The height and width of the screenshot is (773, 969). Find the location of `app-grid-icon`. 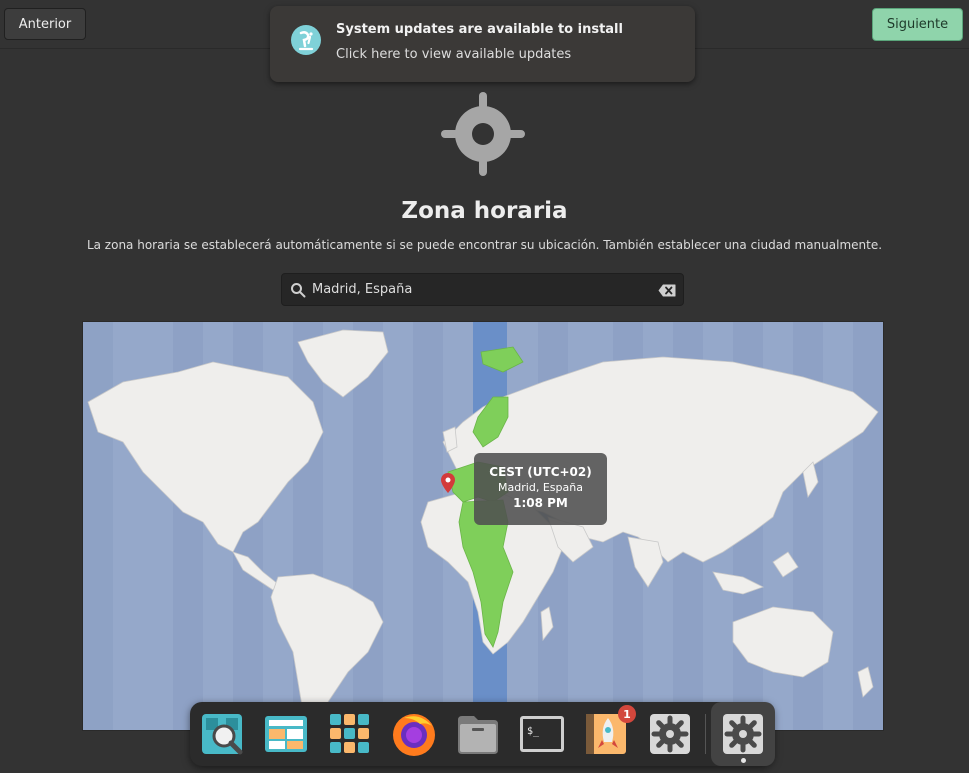

app-grid-icon is located at coordinates (350, 734).